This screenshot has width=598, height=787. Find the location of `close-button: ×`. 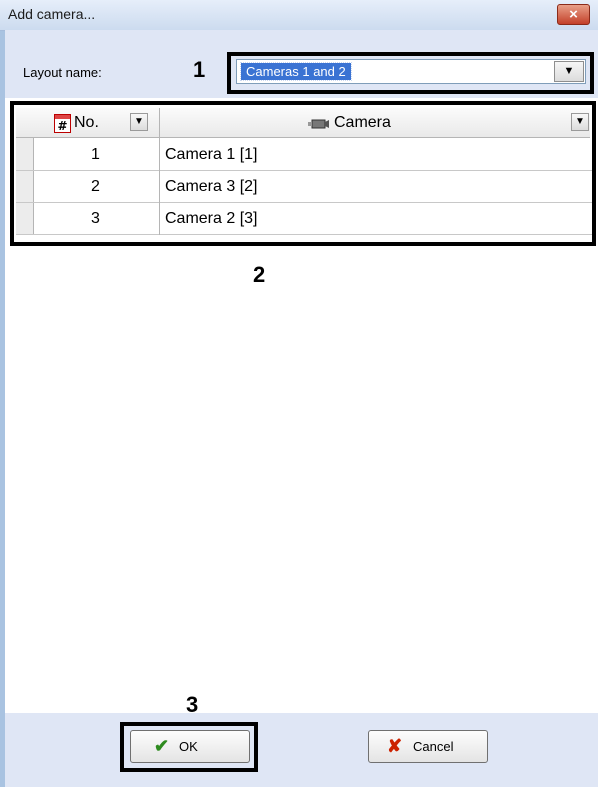

close-button: × is located at coordinates (573, 14).